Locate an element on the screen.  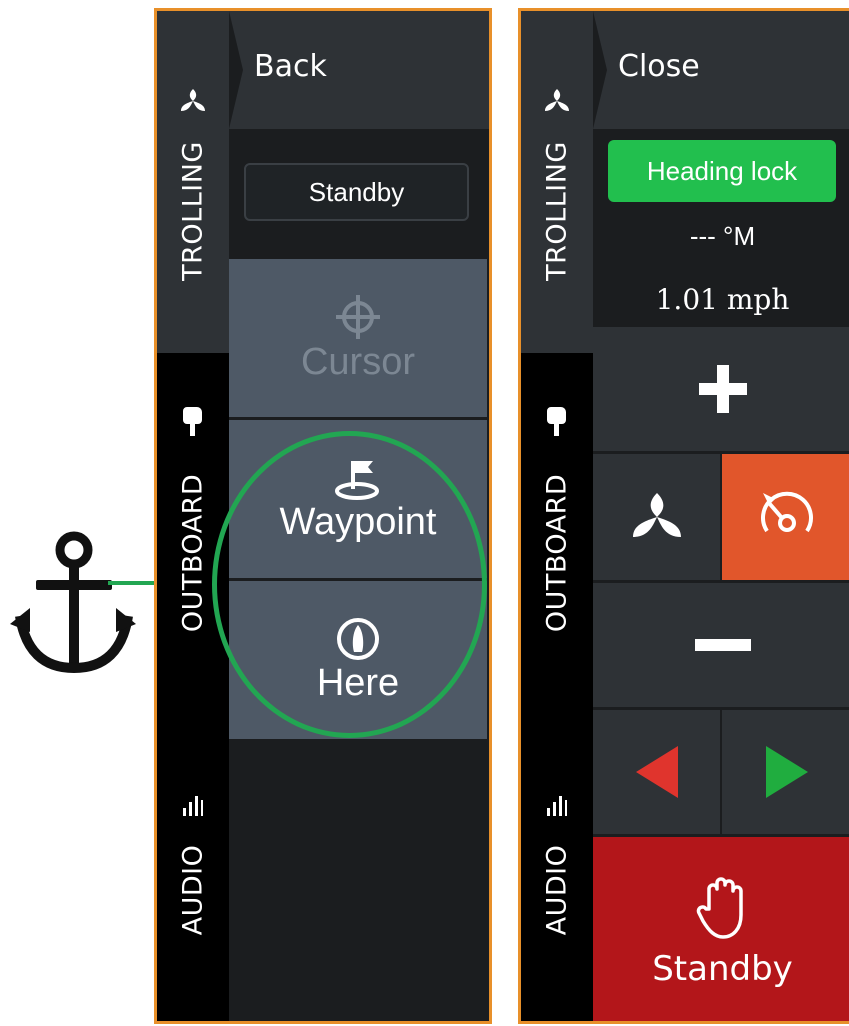
steer-left-button is located at coordinates (656, 772).